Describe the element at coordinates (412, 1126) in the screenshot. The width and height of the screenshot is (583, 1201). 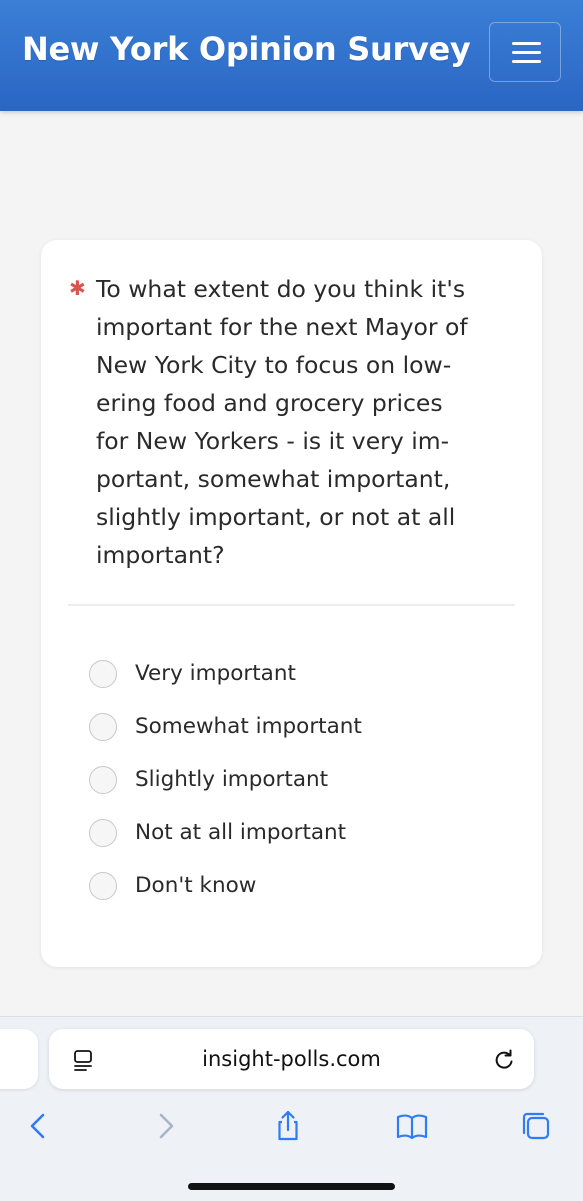
I see `bookmarks-icon` at that location.